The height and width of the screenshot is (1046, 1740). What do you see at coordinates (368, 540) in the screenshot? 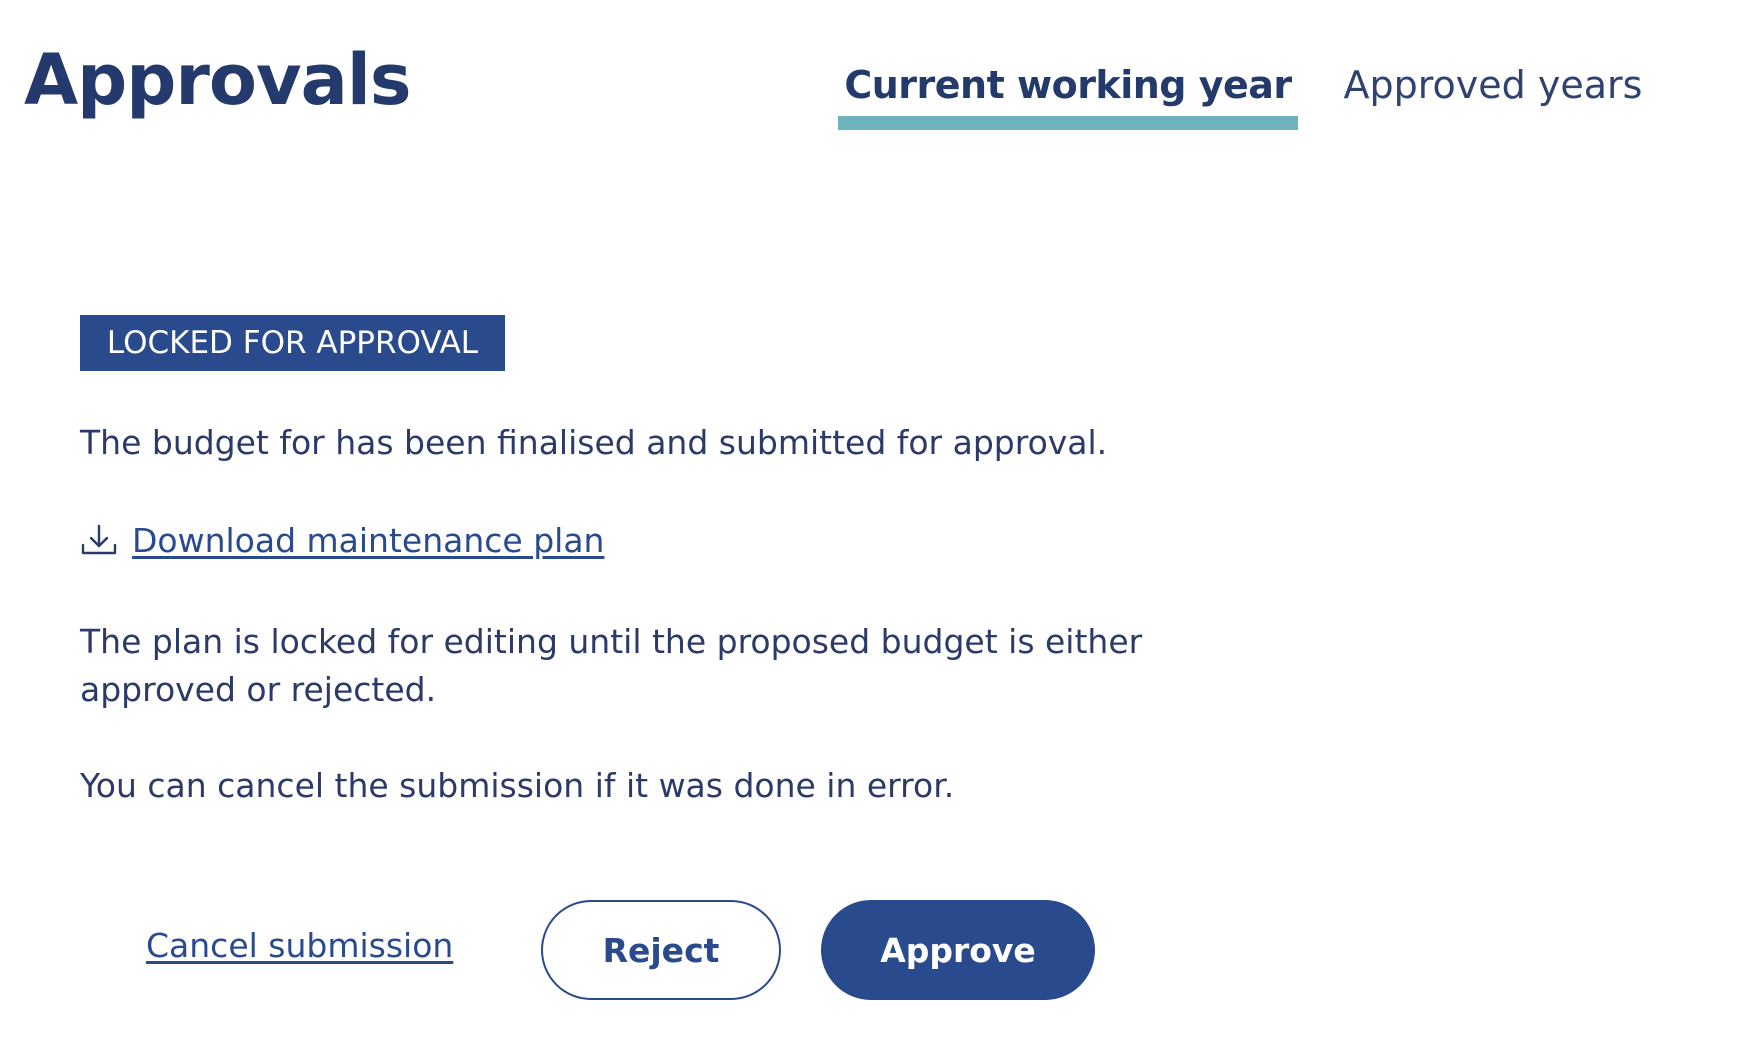
I see `download-link-label: Download maintenance plan` at bounding box center [368, 540].